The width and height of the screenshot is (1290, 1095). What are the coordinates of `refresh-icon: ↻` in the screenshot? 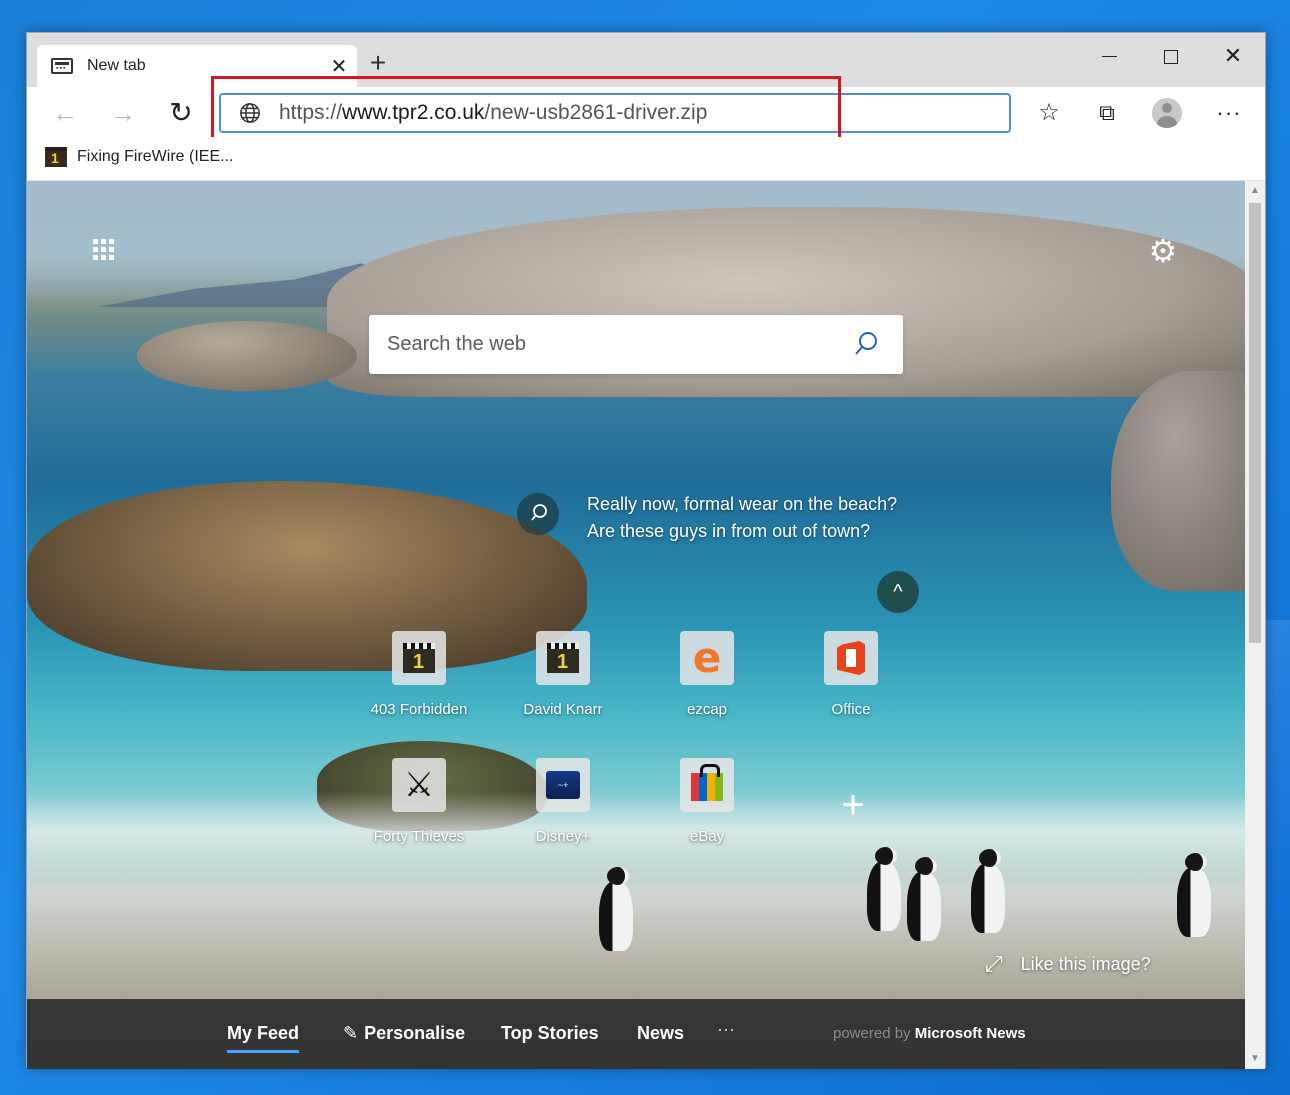 It's located at (181, 113).